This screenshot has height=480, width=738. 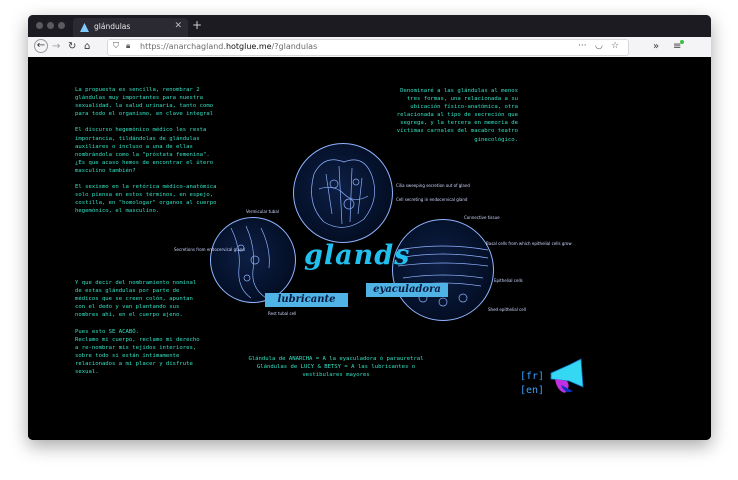 I want to click on megaphone-icon, so click(x=567, y=375).